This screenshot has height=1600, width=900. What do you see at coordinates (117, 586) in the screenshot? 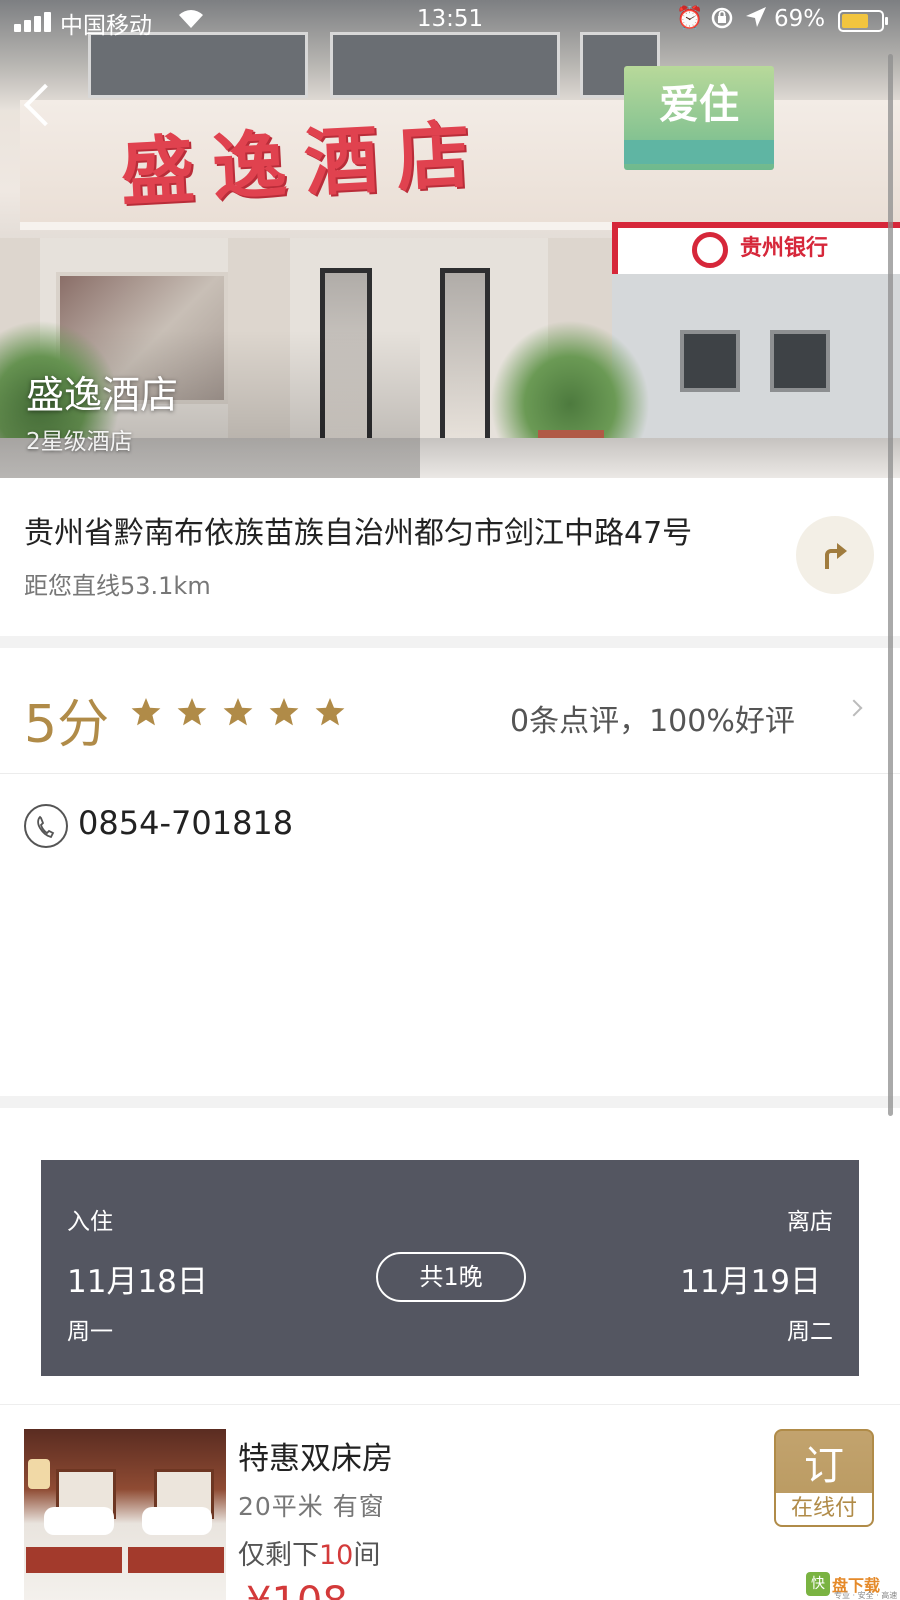
I see `distance-info: 距您直线53.1km` at bounding box center [117, 586].